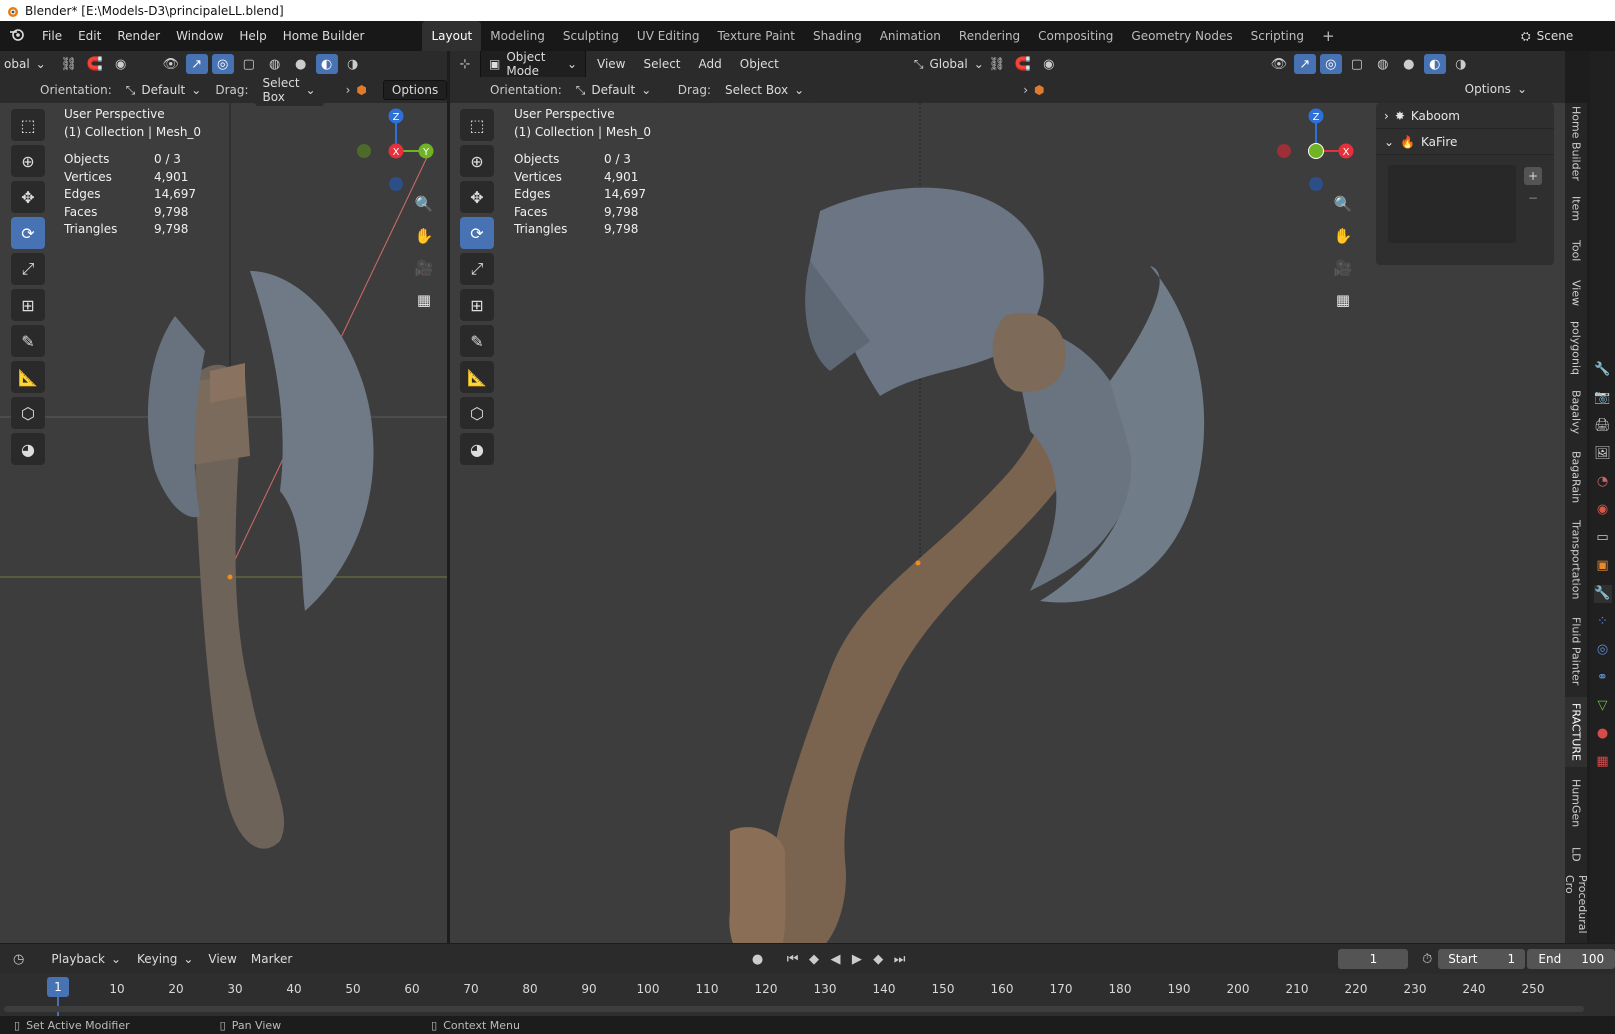 This screenshot has height=1034, width=1615. Describe the element at coordinates (944, 64) in the screenshot. I see `transform-orientation-dropdown: ⤡ Global ⌄` at that location.